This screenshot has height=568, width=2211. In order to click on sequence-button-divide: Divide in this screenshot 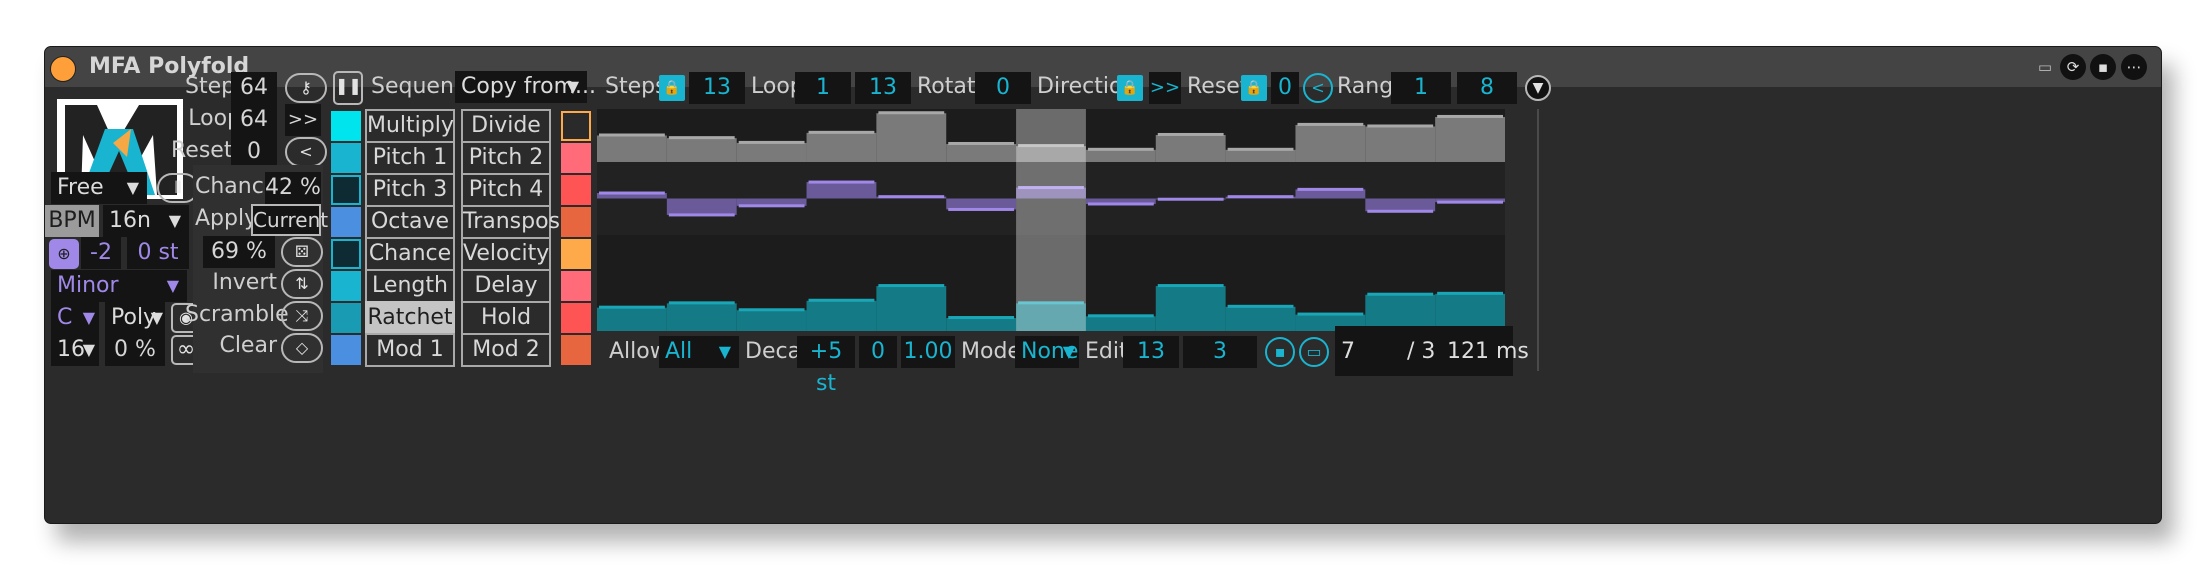, I will do `click(506, 126)`.